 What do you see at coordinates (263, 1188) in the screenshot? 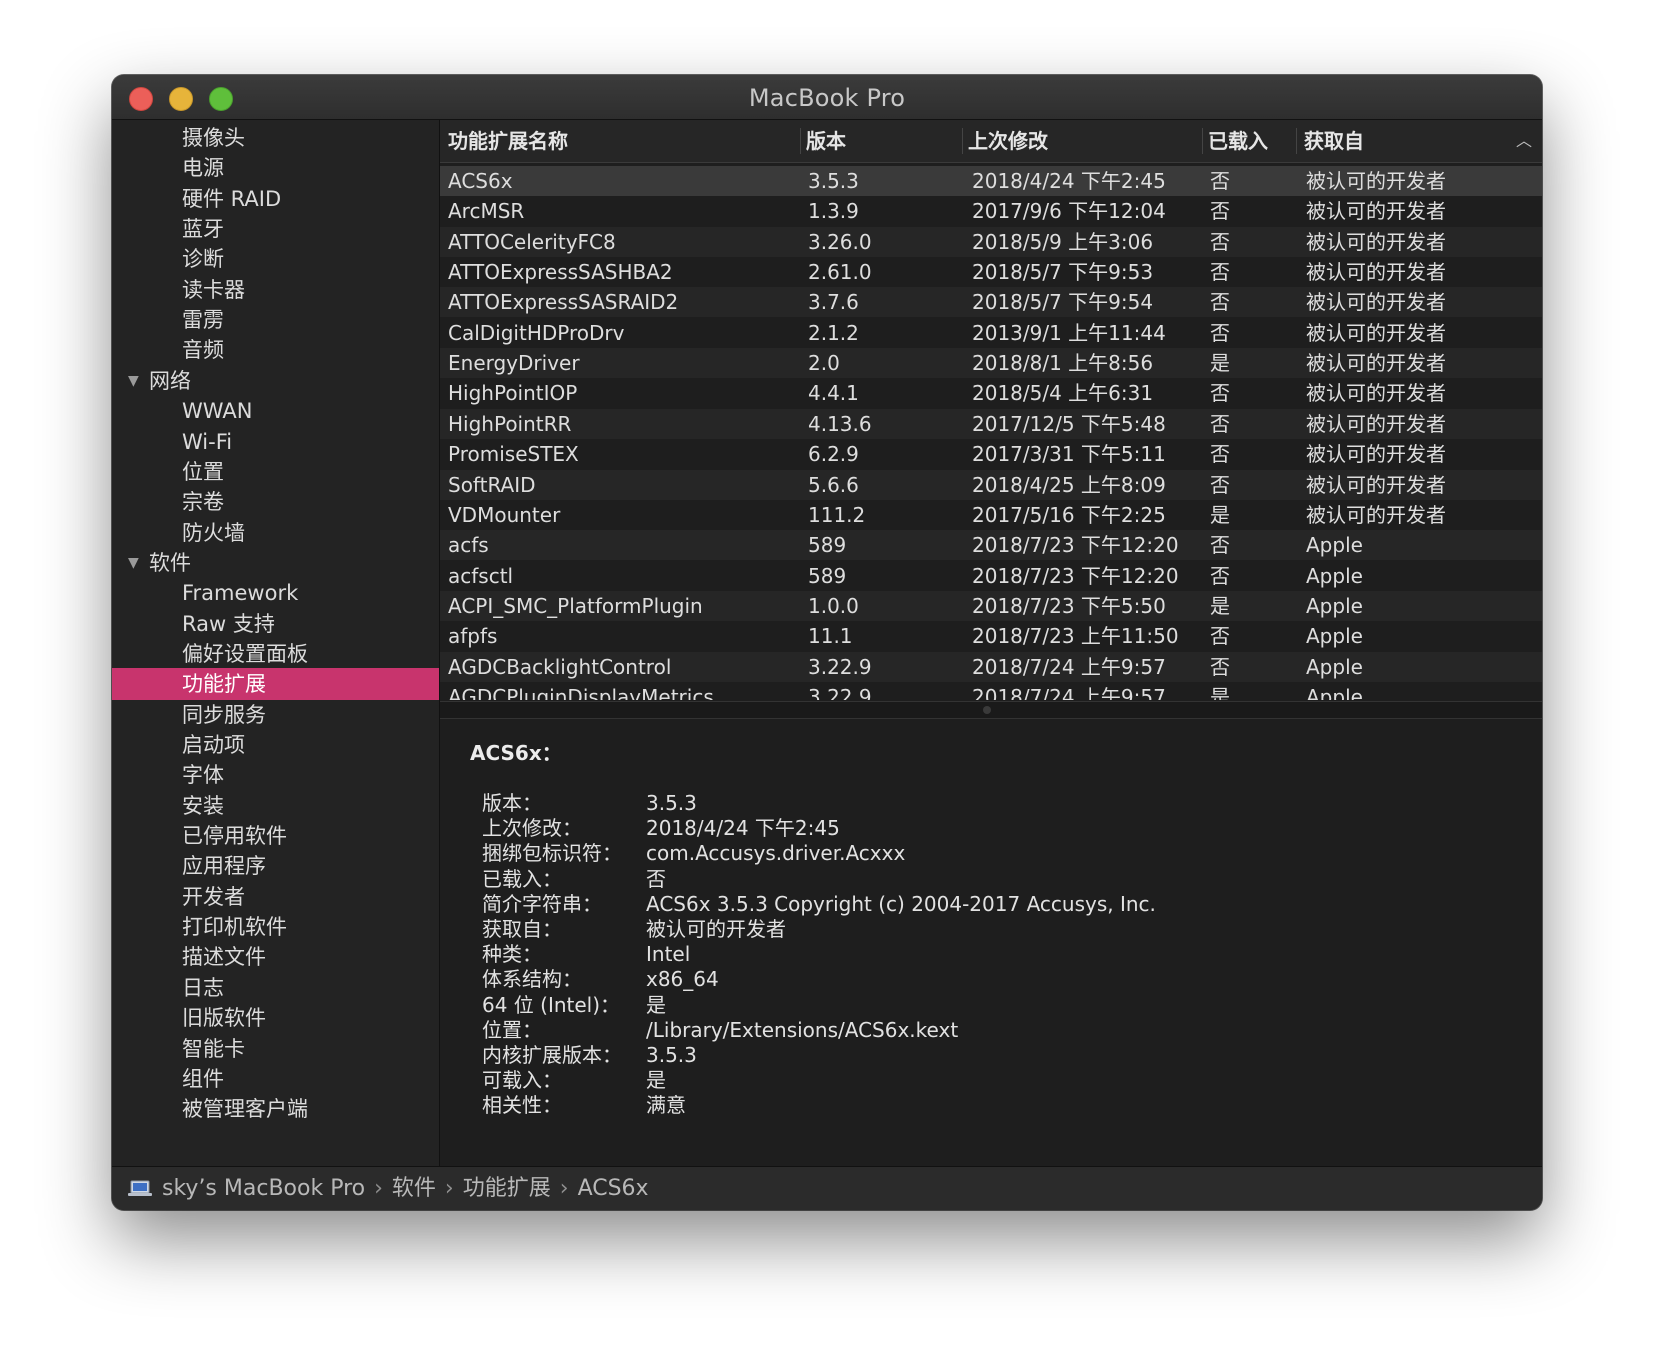
I see `breadcrumb-item: sky’s MacBook Pro` at bounding box center [263, 1188].